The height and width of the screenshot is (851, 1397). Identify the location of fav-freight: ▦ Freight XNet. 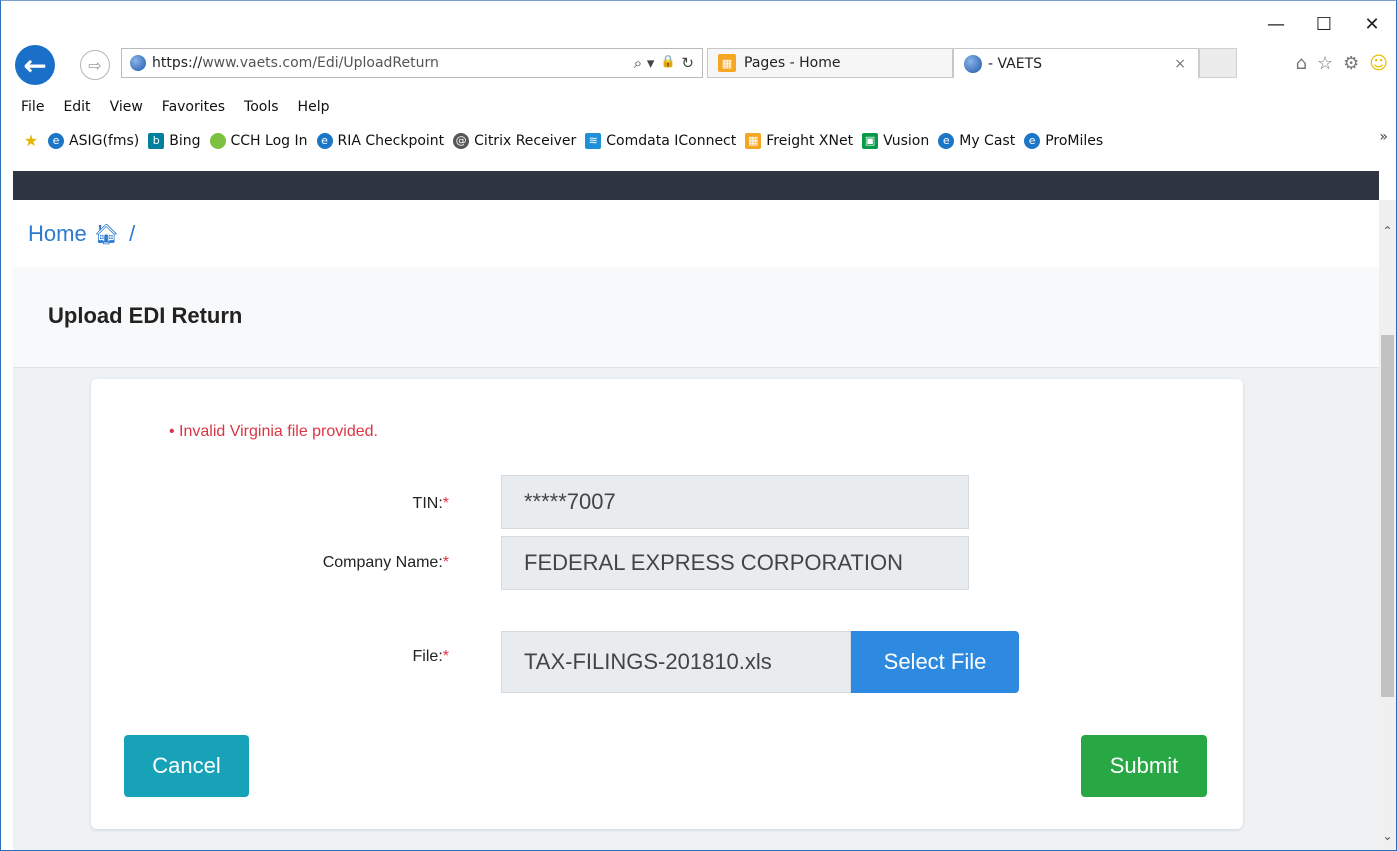
(799, 141).